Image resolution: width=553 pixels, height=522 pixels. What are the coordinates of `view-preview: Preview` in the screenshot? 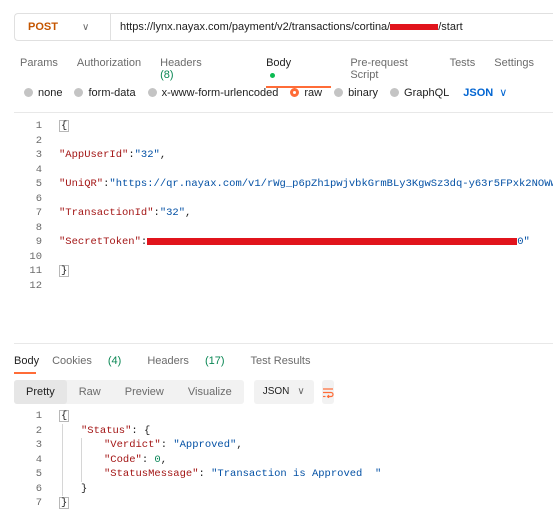 It's located at (144, 392).